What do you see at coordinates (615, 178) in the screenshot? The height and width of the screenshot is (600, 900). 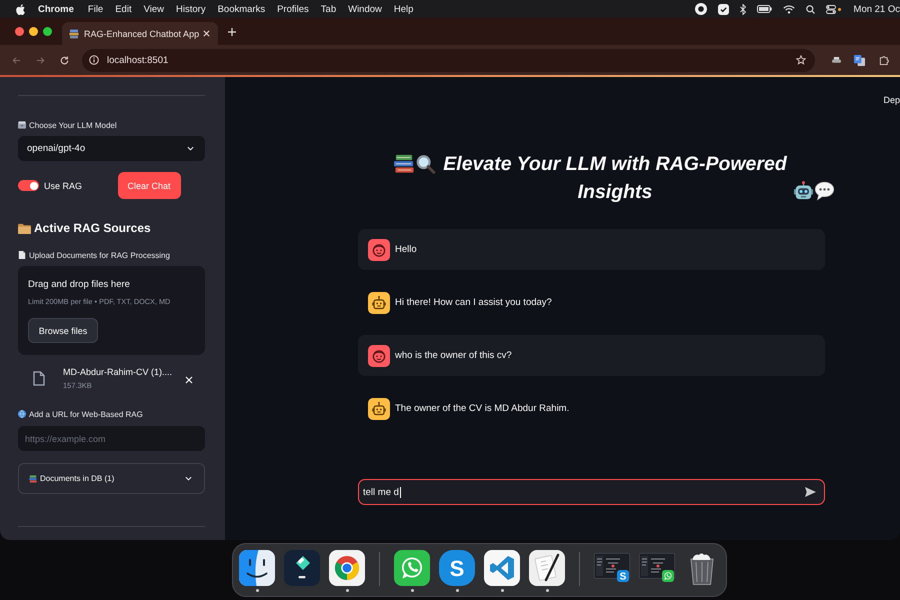 I see `page-title: Elevate Your LLM with RAG-Powered Insights` at bounding box center [615, 178].